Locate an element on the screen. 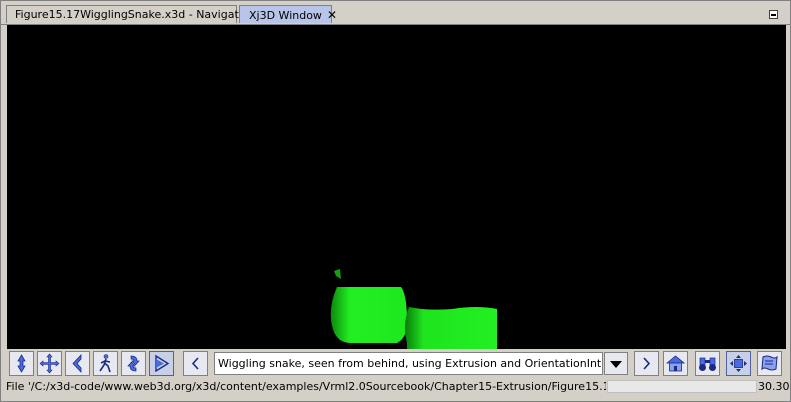 The image size is (791, 402). pan-icon is located at coordinates (49, 363).